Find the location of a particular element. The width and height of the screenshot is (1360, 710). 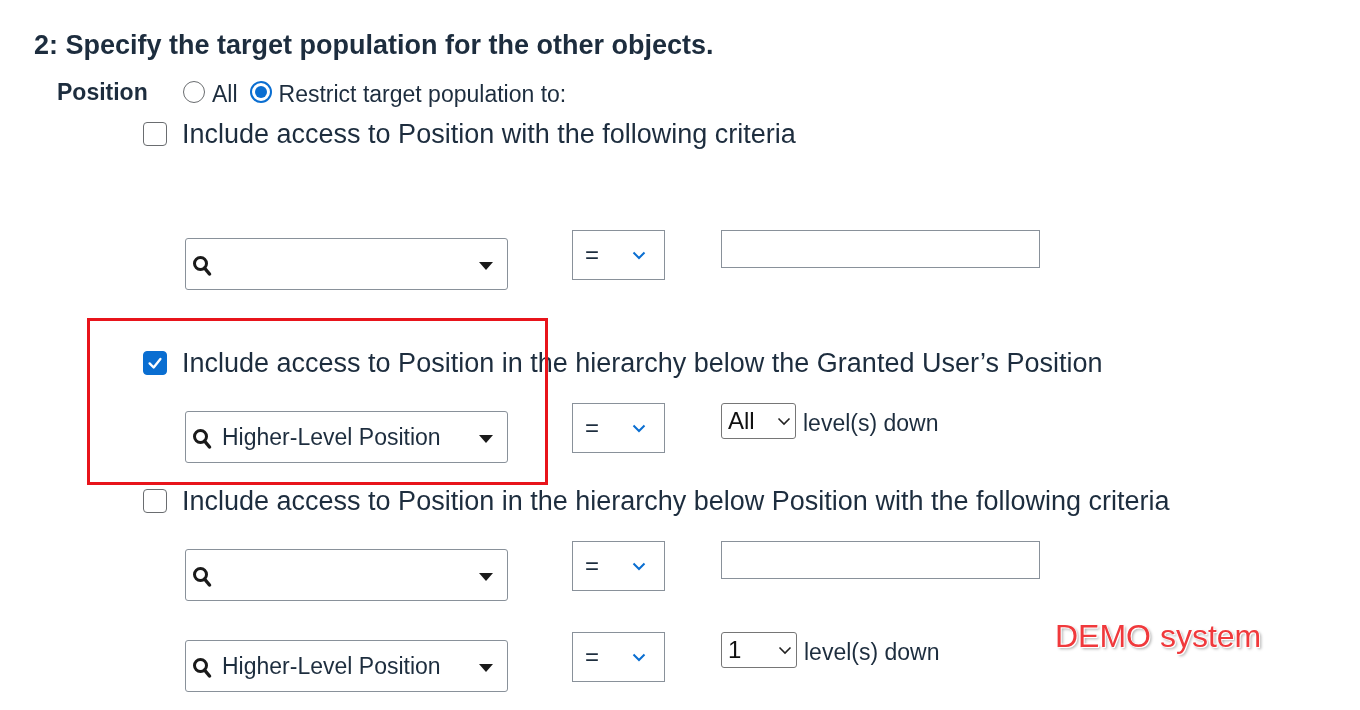

checkbox-label: Include access to Position in the hierarchy below Position with the following criteria is located at coordinates (676, 501).